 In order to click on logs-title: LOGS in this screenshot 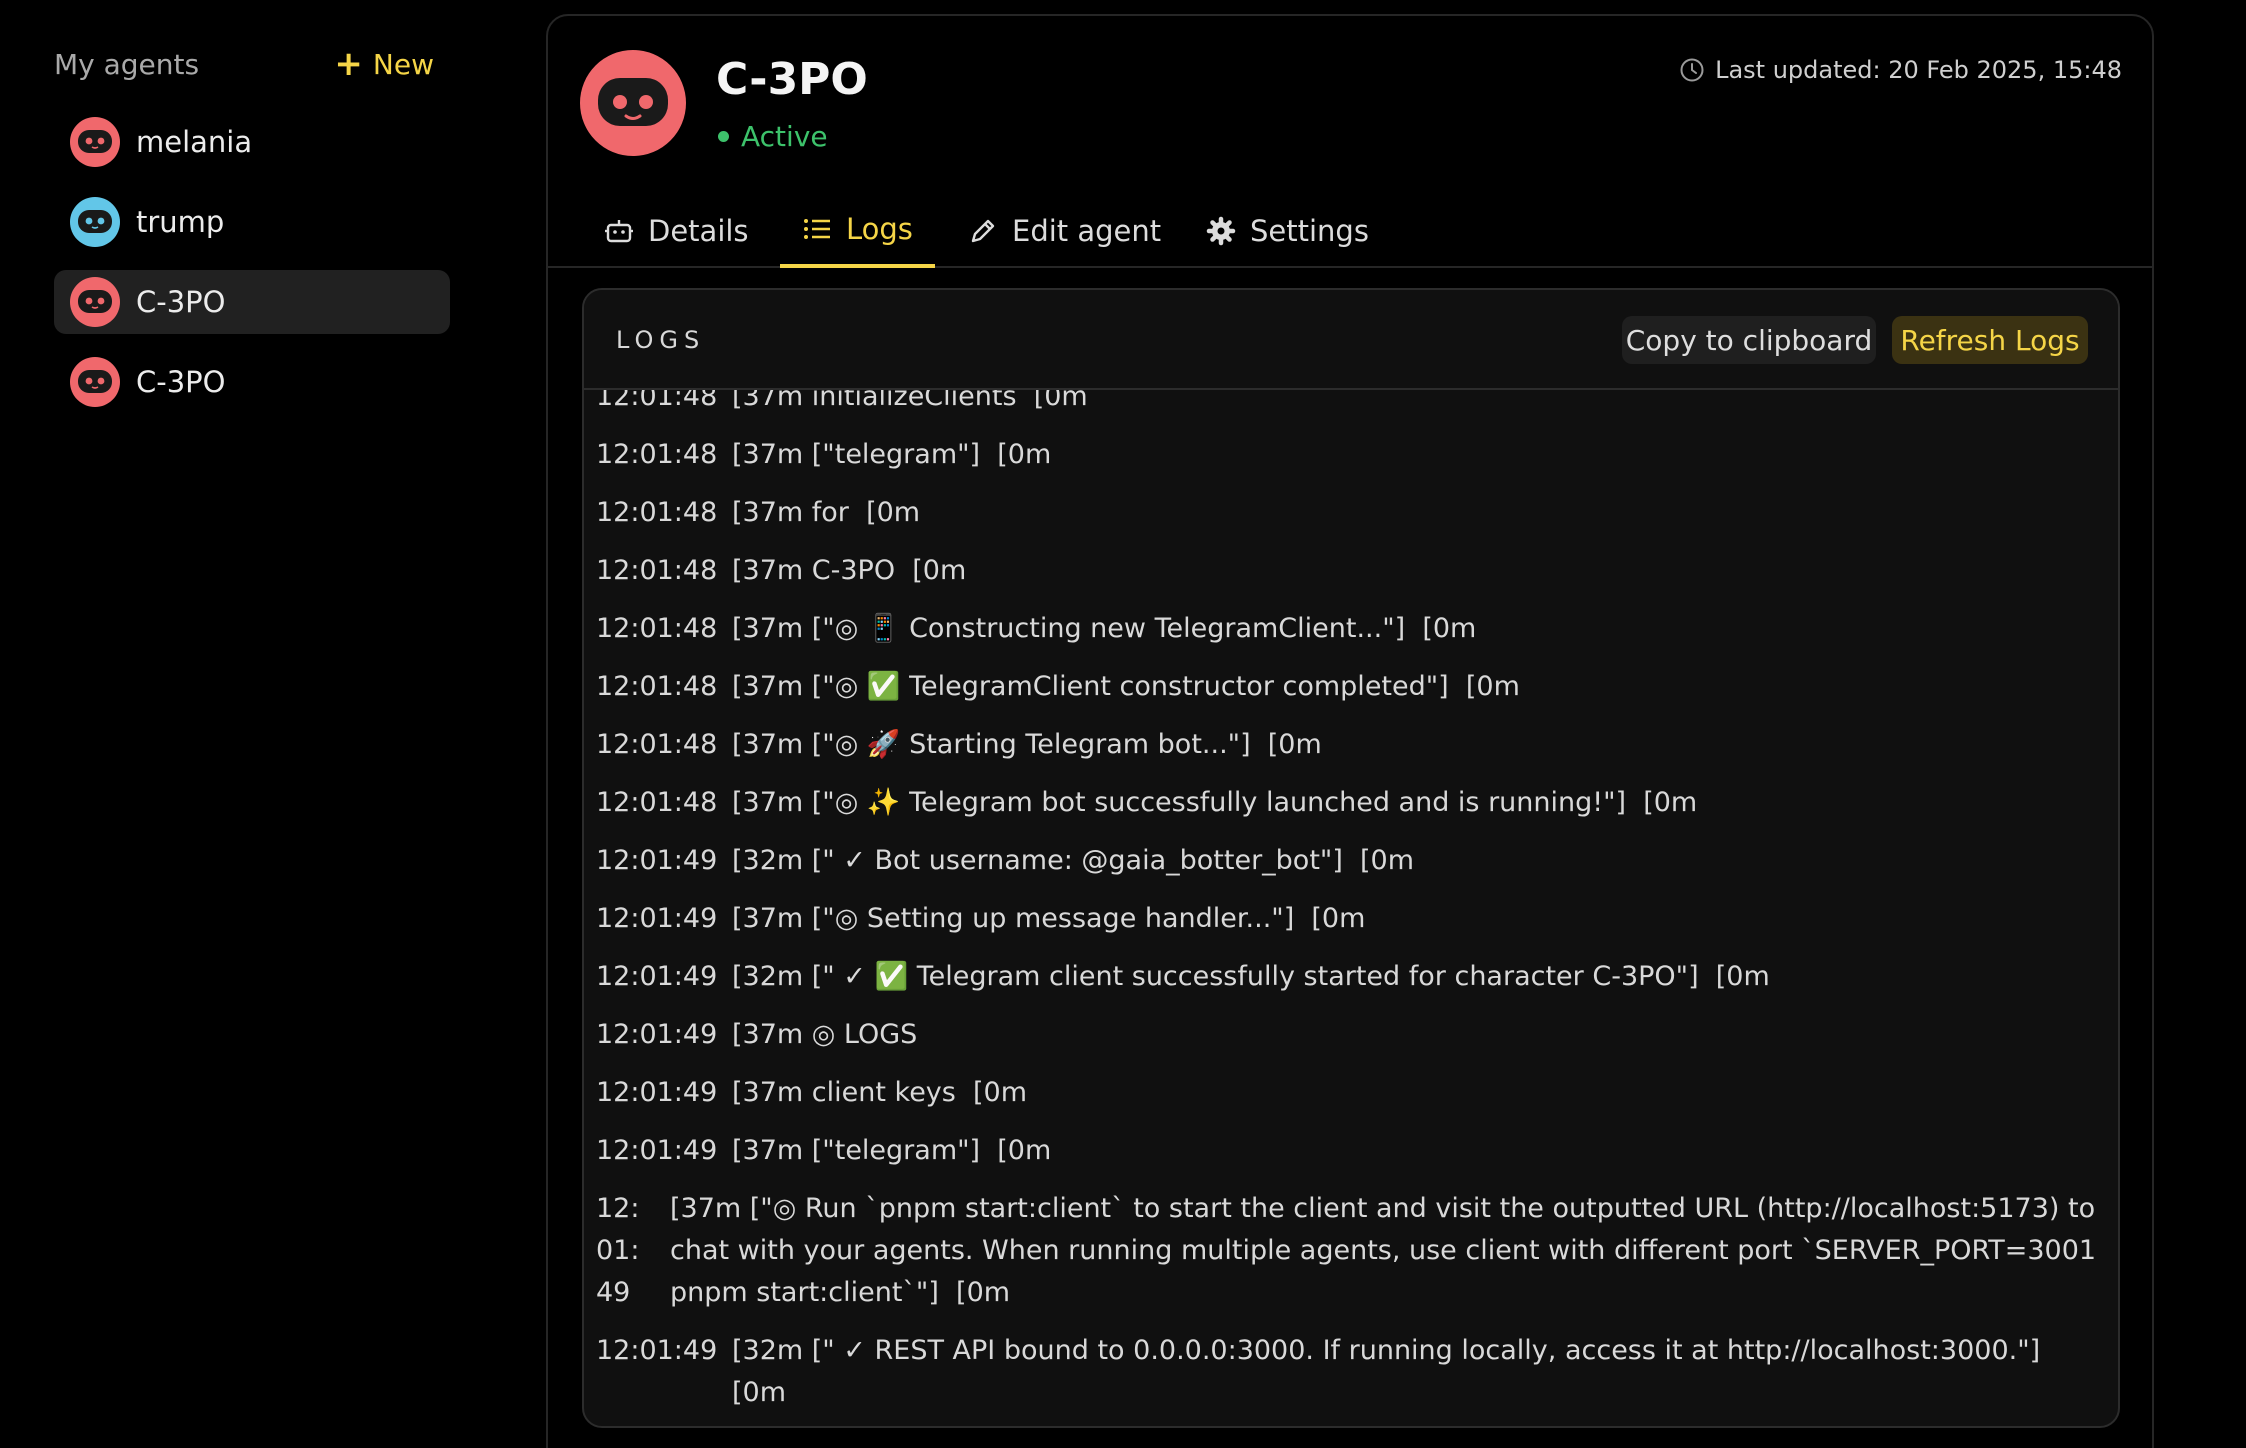, I will do `click(661, 340)`.